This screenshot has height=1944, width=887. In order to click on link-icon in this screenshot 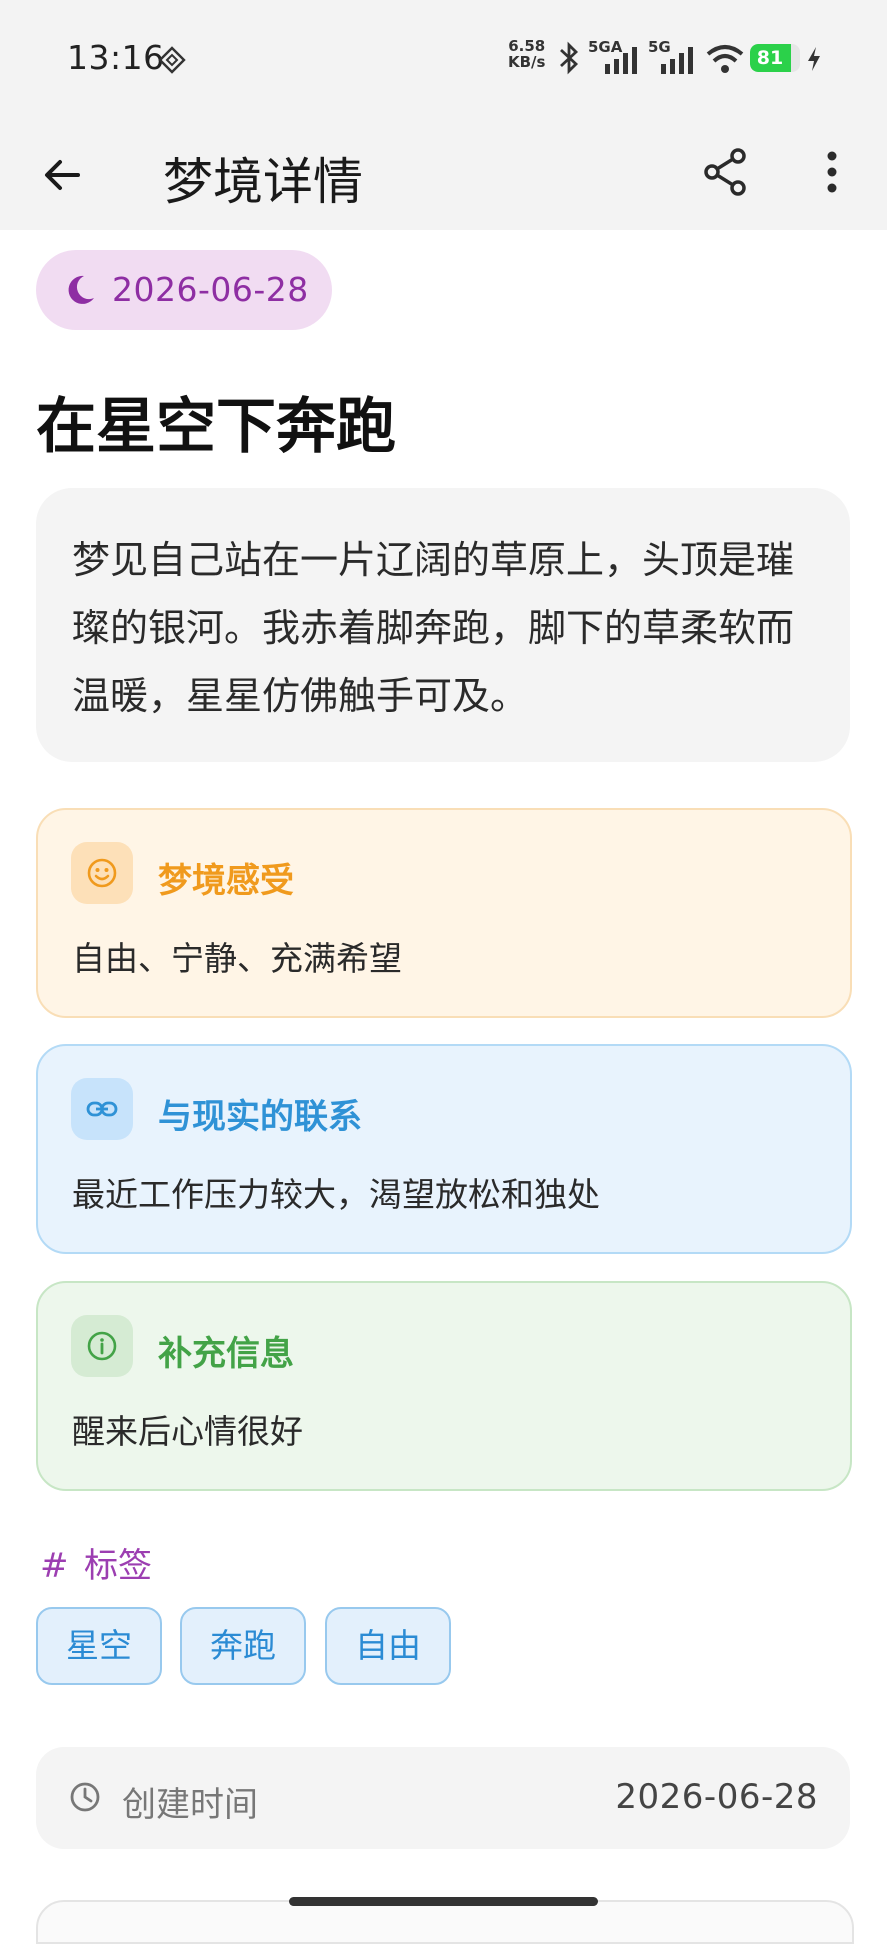, I will do `click(102, 1109)`.